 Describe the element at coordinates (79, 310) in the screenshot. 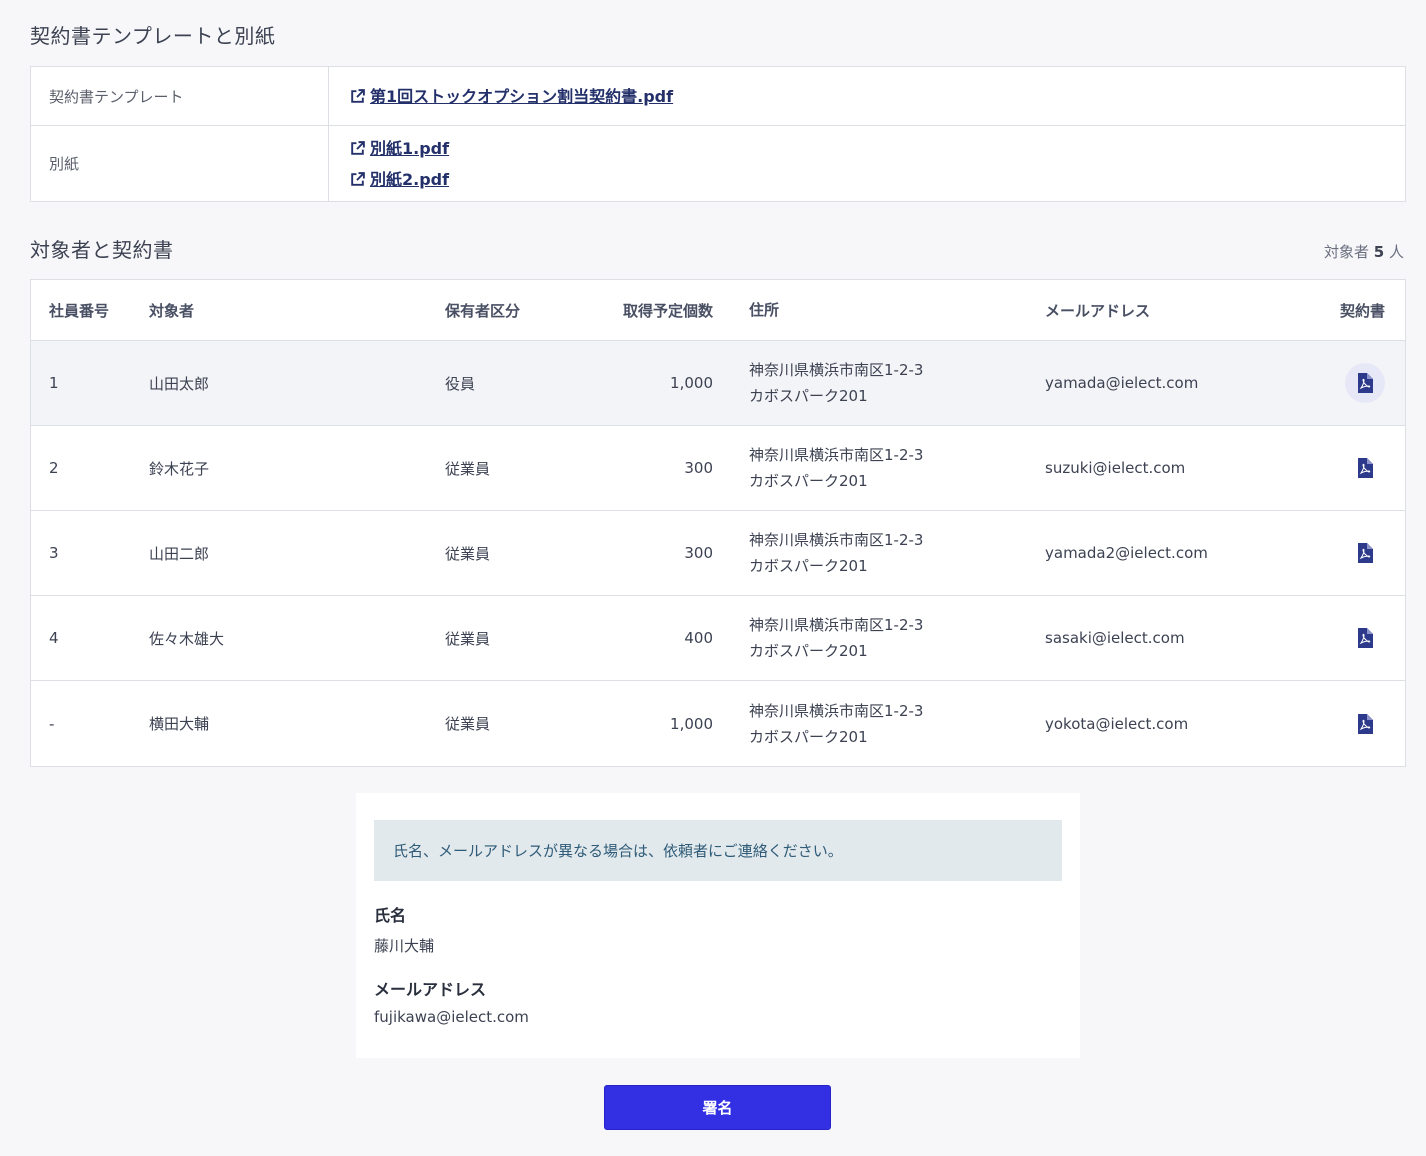

I see `col-header-employee-no: 社員番号` at that location.